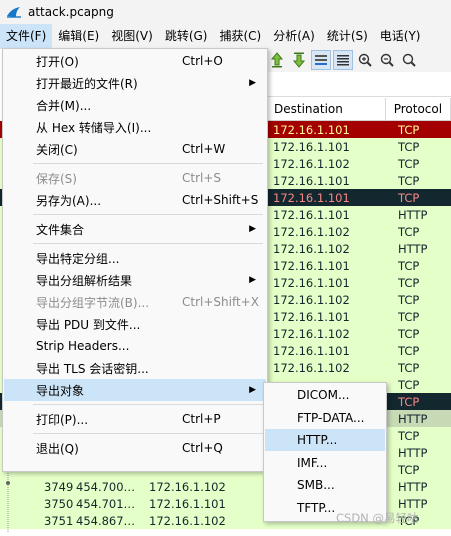 This screenshot has width=451, height=536. What do you see at coordinates (135, 280) in the screenshot?
I see `file-menu-item-12: 导出分组解析结果 ▶` at bounding box center [135, 280].